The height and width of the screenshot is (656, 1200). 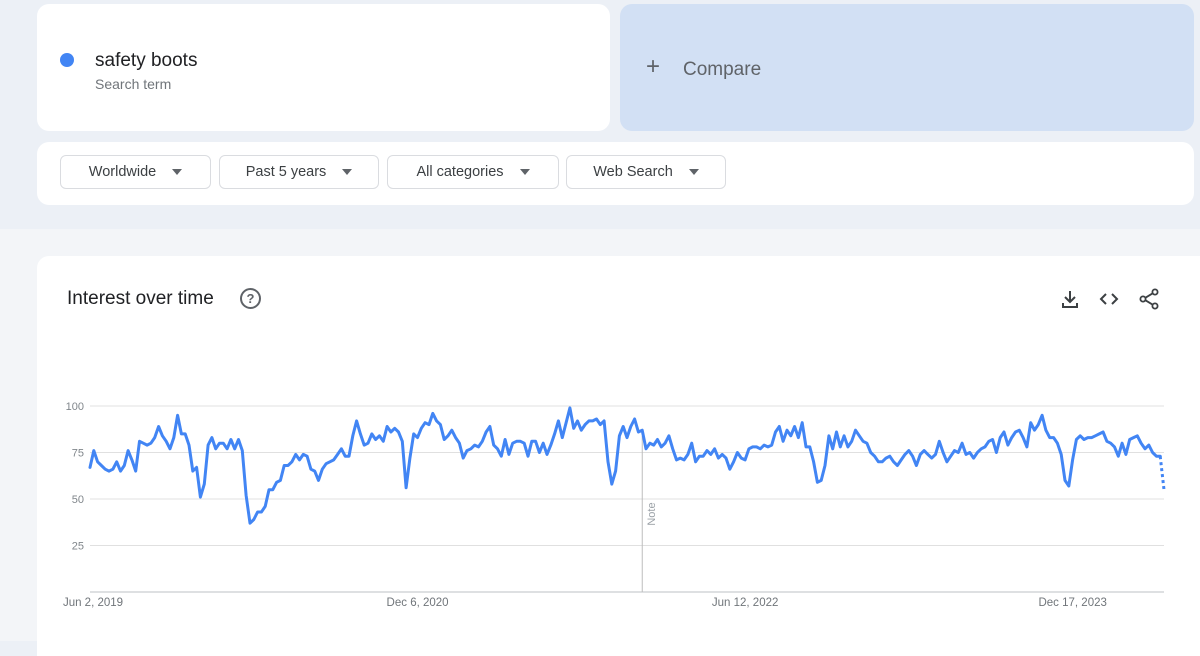 I want to click on search-type-dropdown: Web Search, so click(x=646, y=172).